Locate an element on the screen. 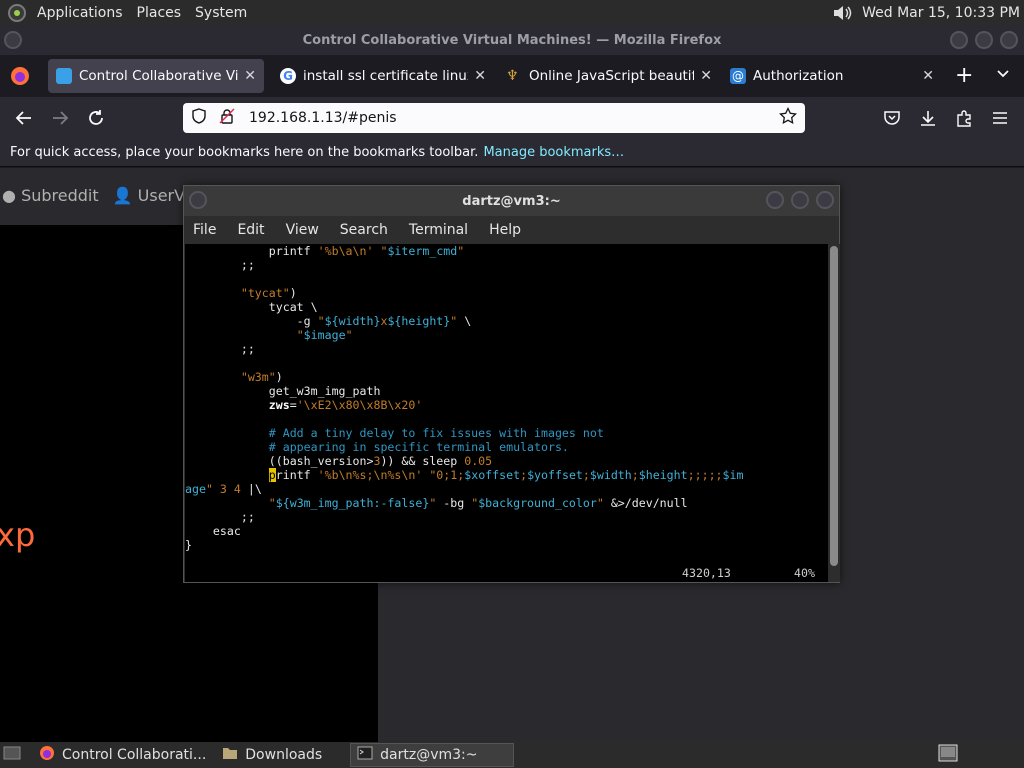 The height and width of the screenshot is (768, 1024). tab-list-chevron-down-icon is located at coordinates (1003, 75).